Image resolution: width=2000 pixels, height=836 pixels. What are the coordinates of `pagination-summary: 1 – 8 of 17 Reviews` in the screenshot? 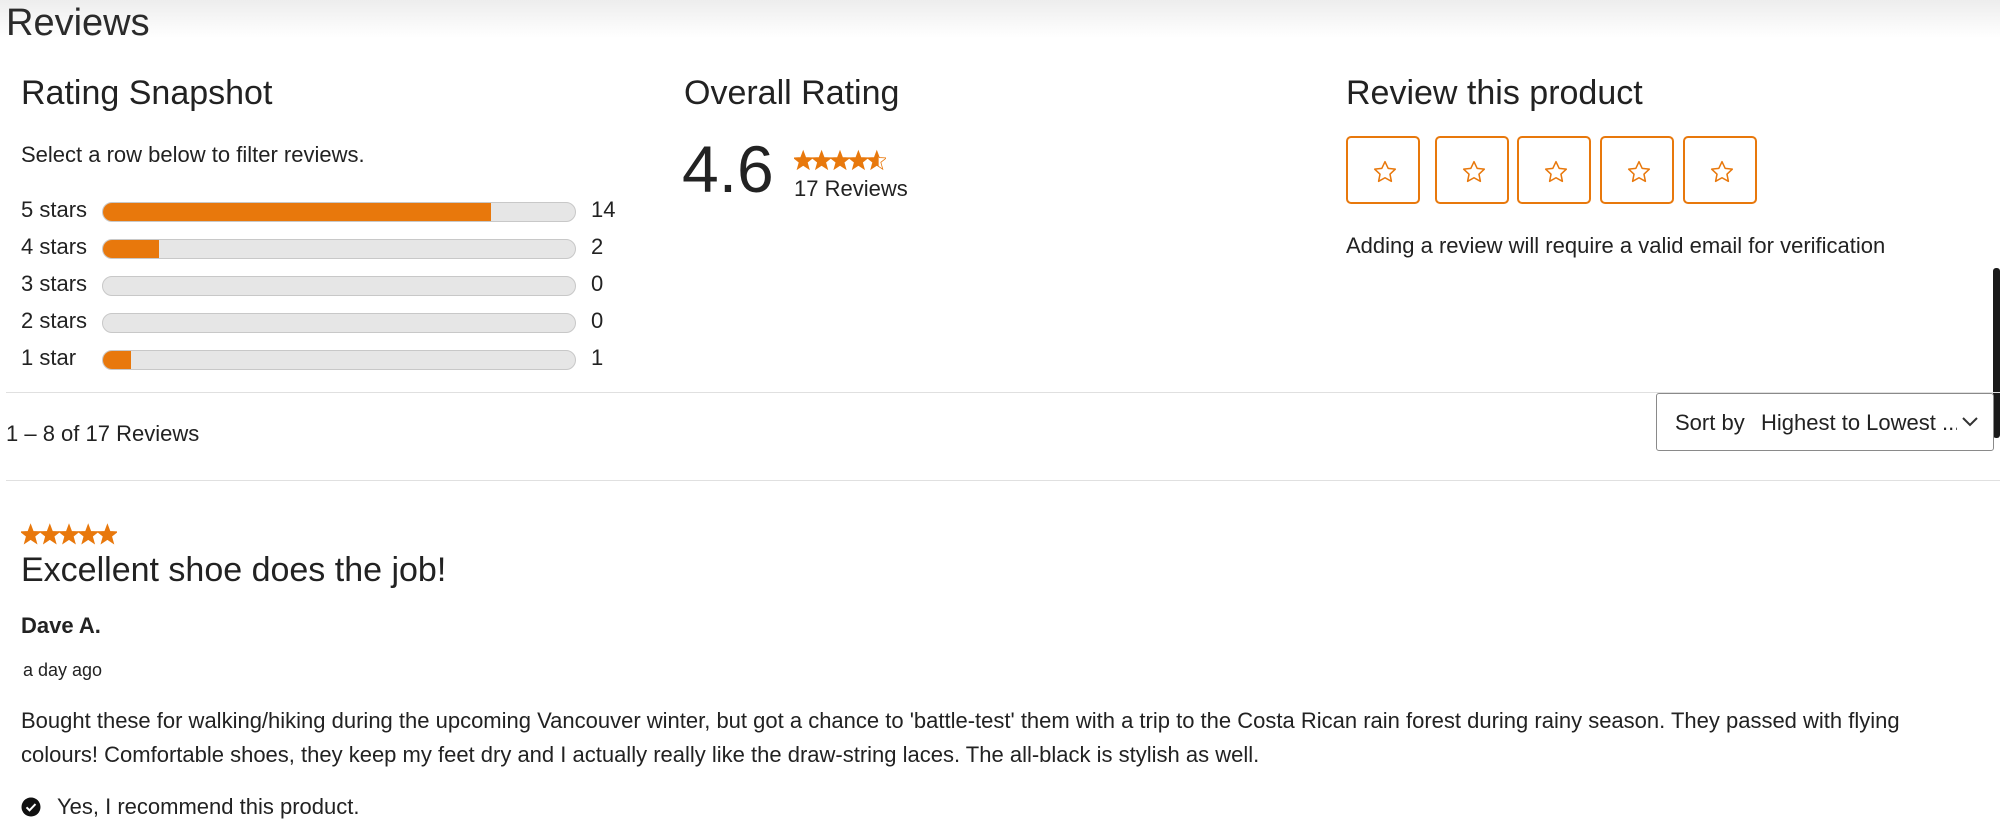 It's located at (103, 433).